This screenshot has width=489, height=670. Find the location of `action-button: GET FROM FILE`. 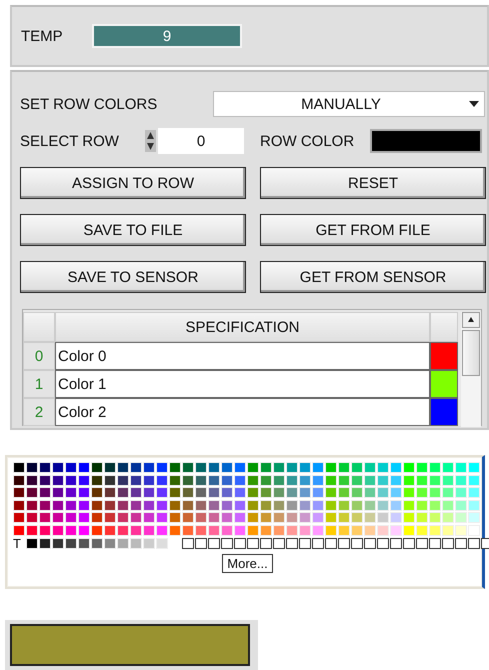

action-button: GET FROM FILE is located at coordinates (373, 230).